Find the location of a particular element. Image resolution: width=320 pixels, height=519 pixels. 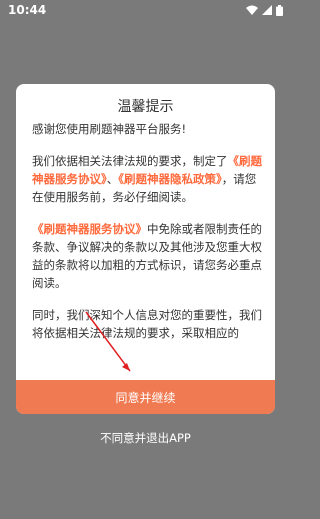

dialog-paragraph-1: 感谢您使用刷题神器平台服务! is located at coordinates (109, 129).